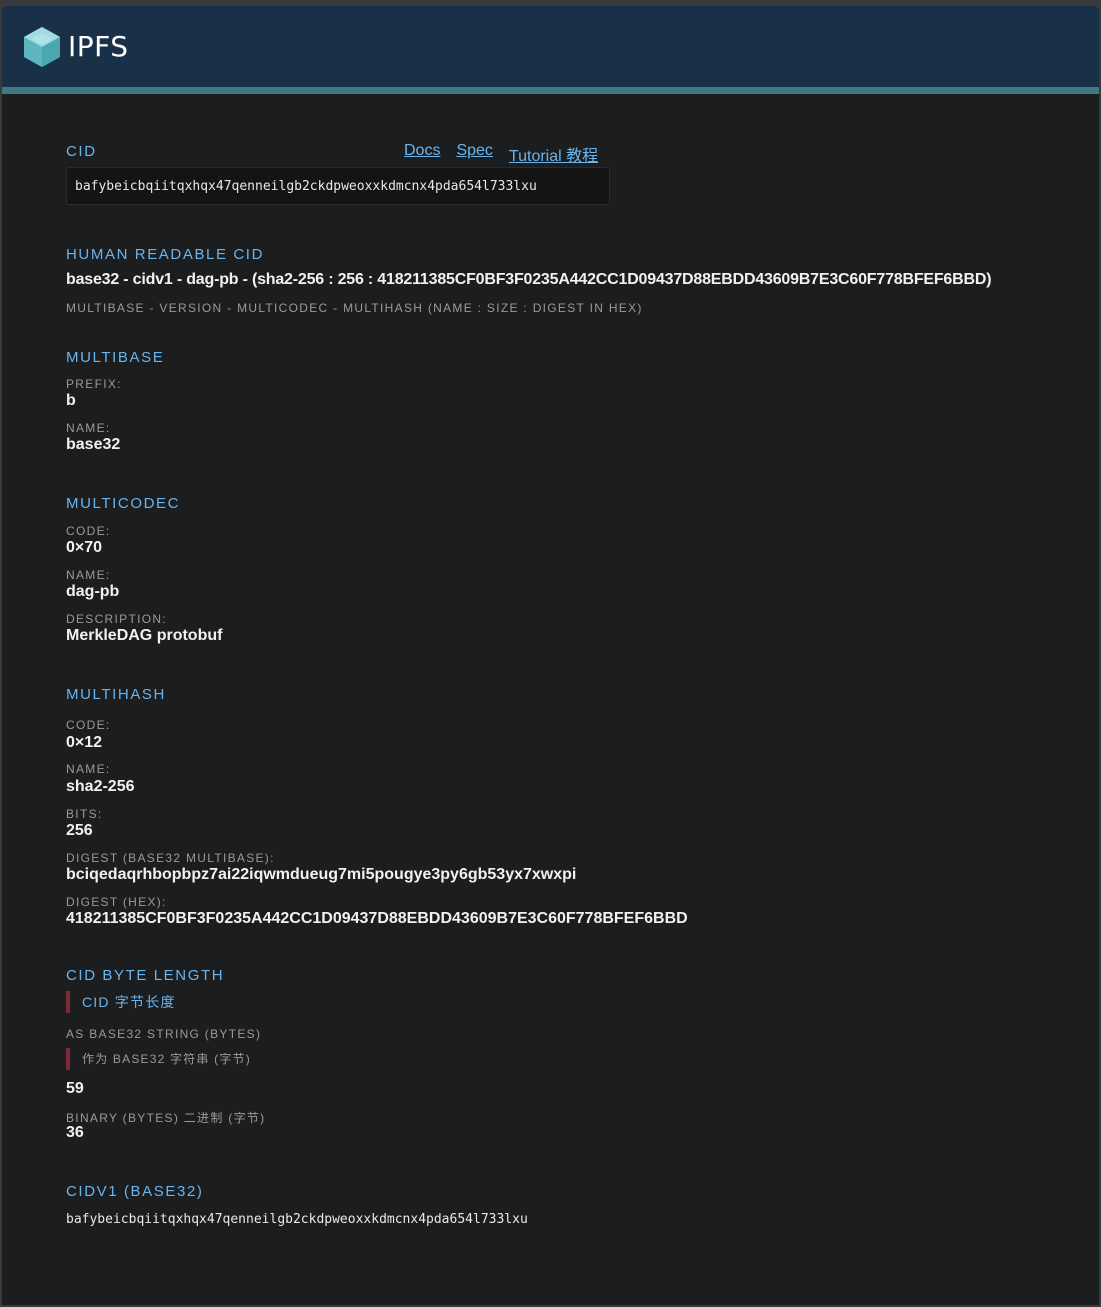 This screenshot has height=1307, width=1101. What do you see at coordinates (75, 1132) in the screenshot?
I see `binary-bytes-value: 36` at bounding box center [75, 1132].